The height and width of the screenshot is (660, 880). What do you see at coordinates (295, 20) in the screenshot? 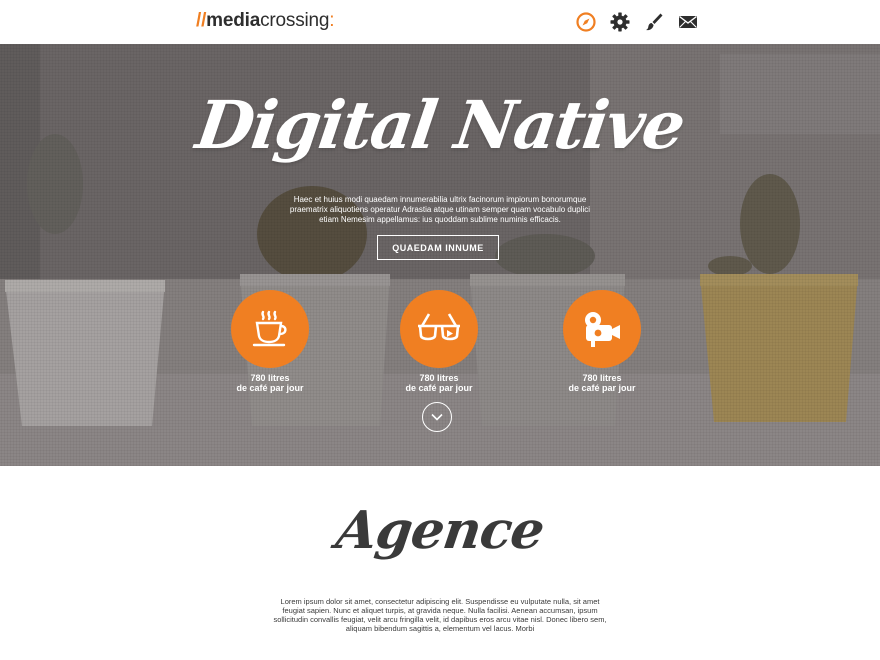
I see `logo-crossing: crossing` at bounding box center [295, 20].